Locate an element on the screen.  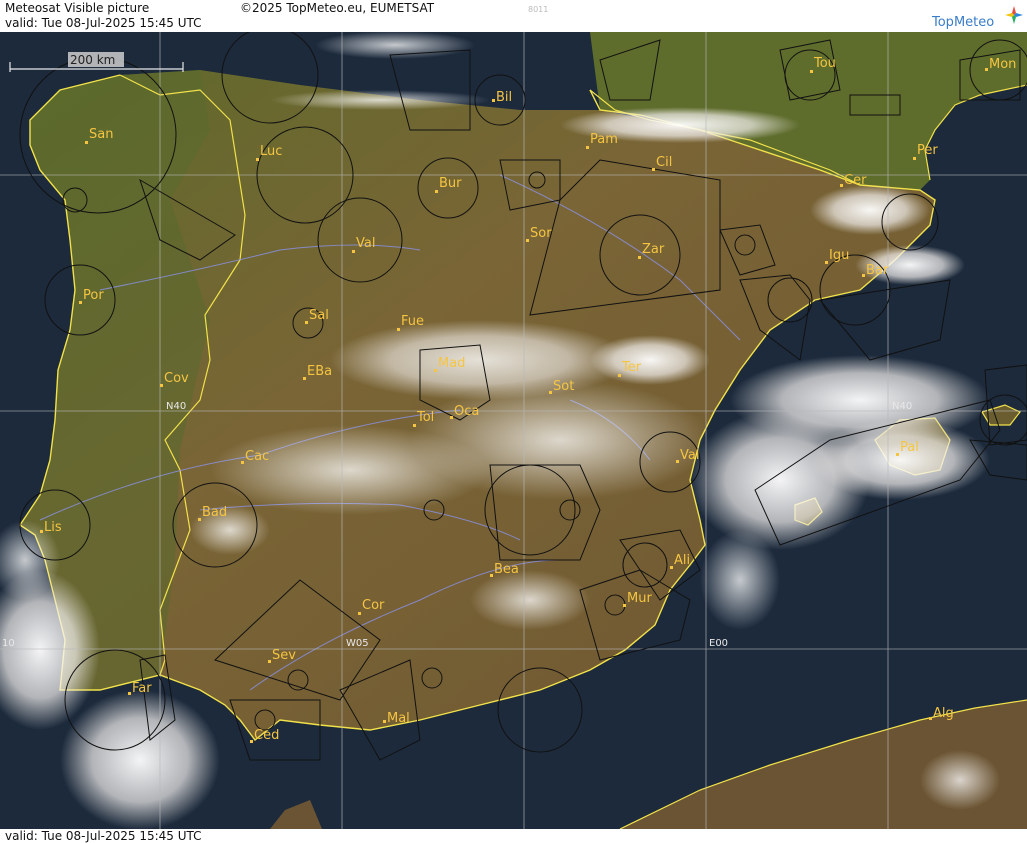
city-label-sev: Sev is located at coordinates (284, 655).